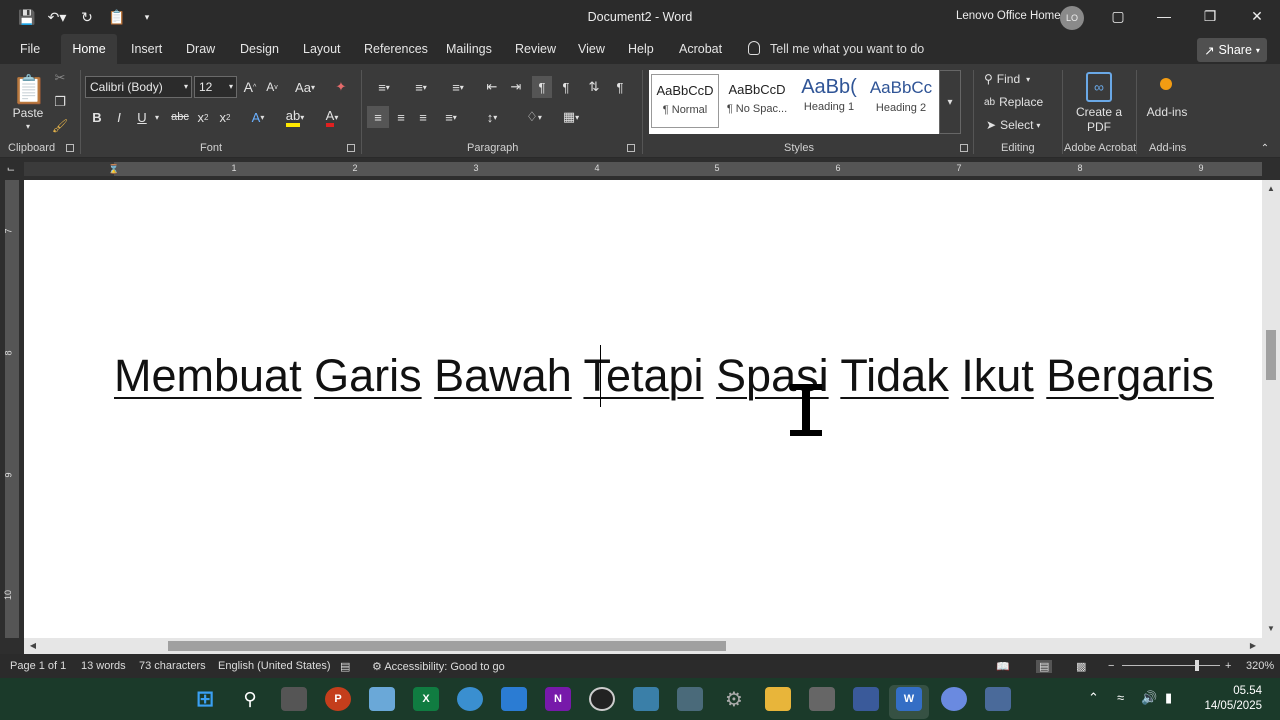 The height and width of the screenshot is (720, 1280). Describe the element at coordinates (200, 49) in the screenshot. I see `tab-draw: Draw` at that location.